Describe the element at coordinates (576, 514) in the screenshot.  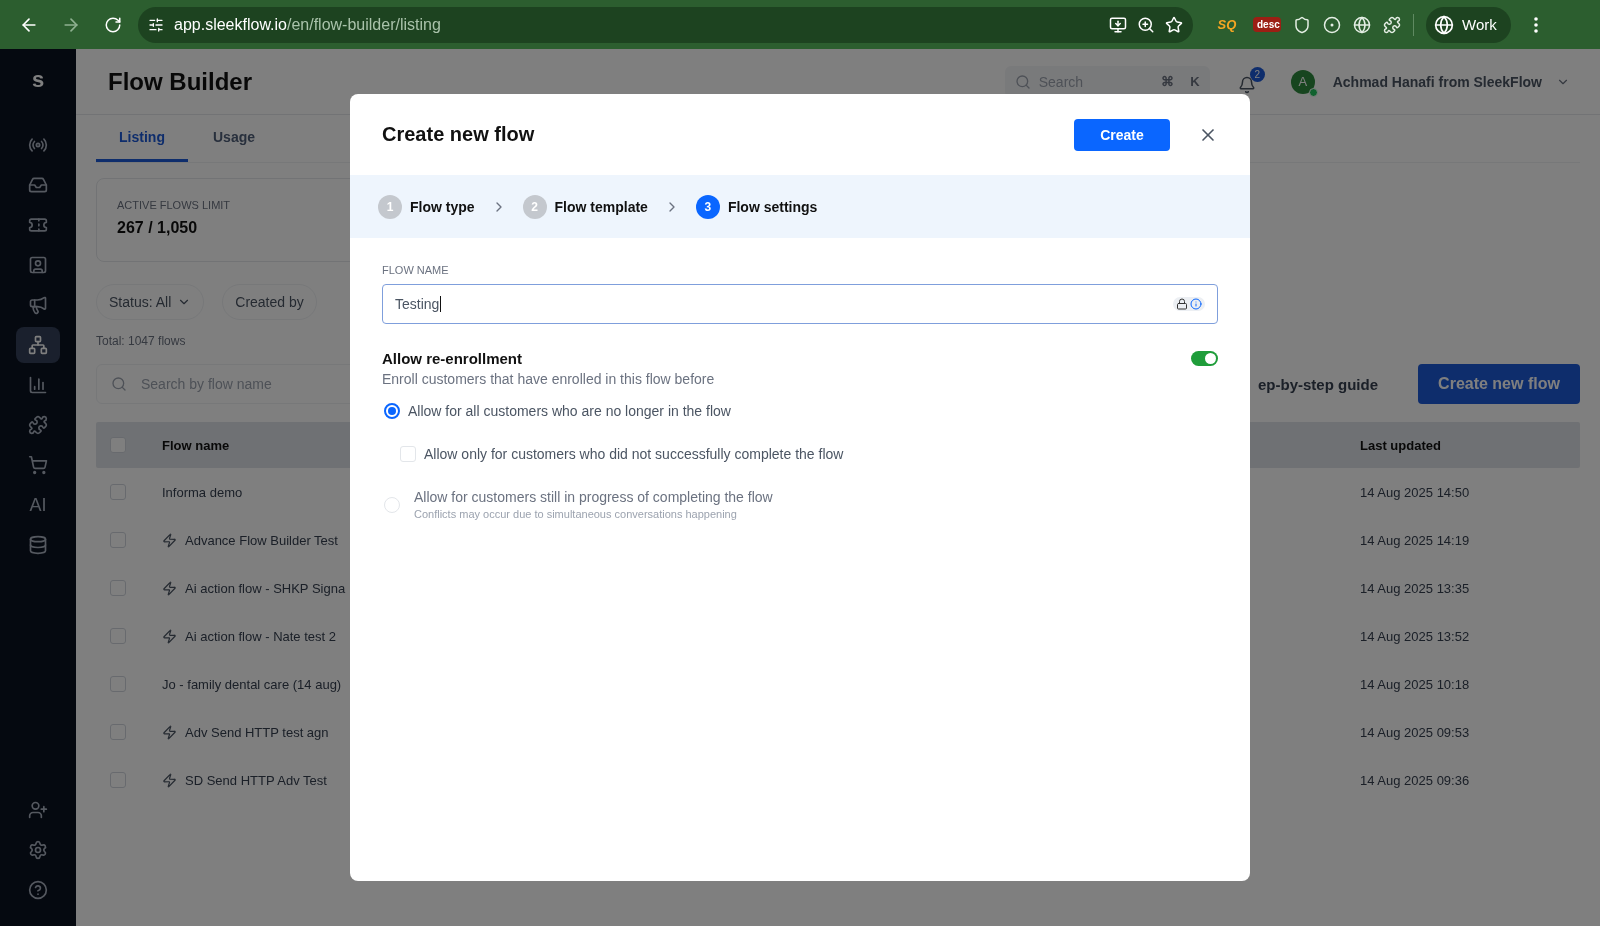
I see `option-hint: Conflicts may occur due to simultaneous conversations happening` at that location.